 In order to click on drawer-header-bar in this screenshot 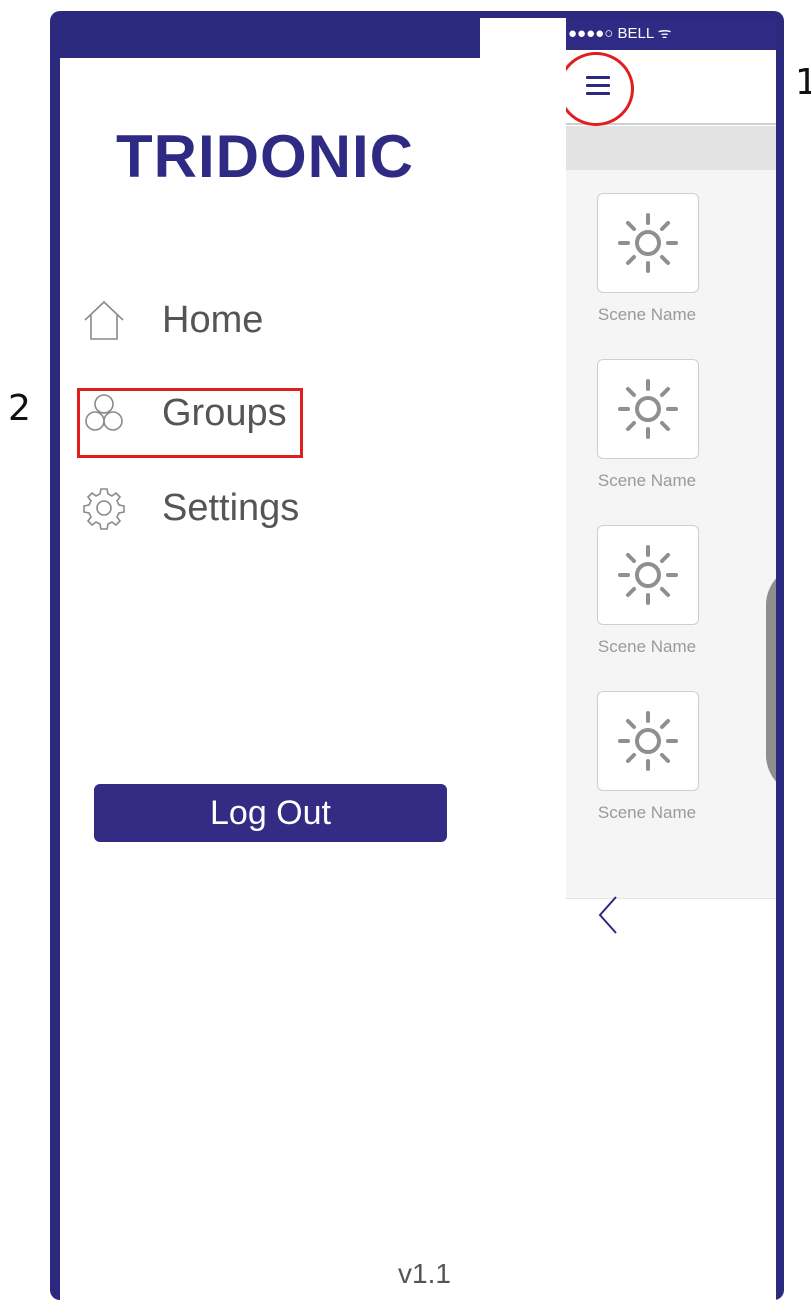, I will do `click(270, 38)`.